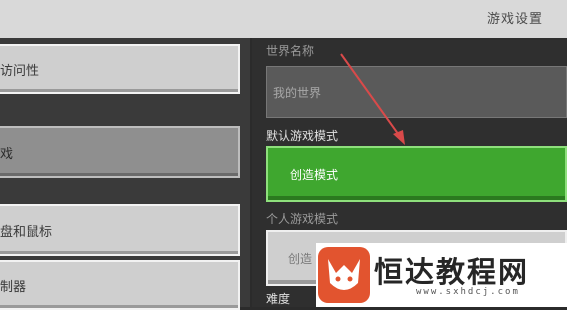 Image resolution: width=567 pixels, height=310 pixels. What do you see at coordinates (283, 19) in the screenshot?
I see `title-bar: 游戏设置` at bounding box center [283, 19].